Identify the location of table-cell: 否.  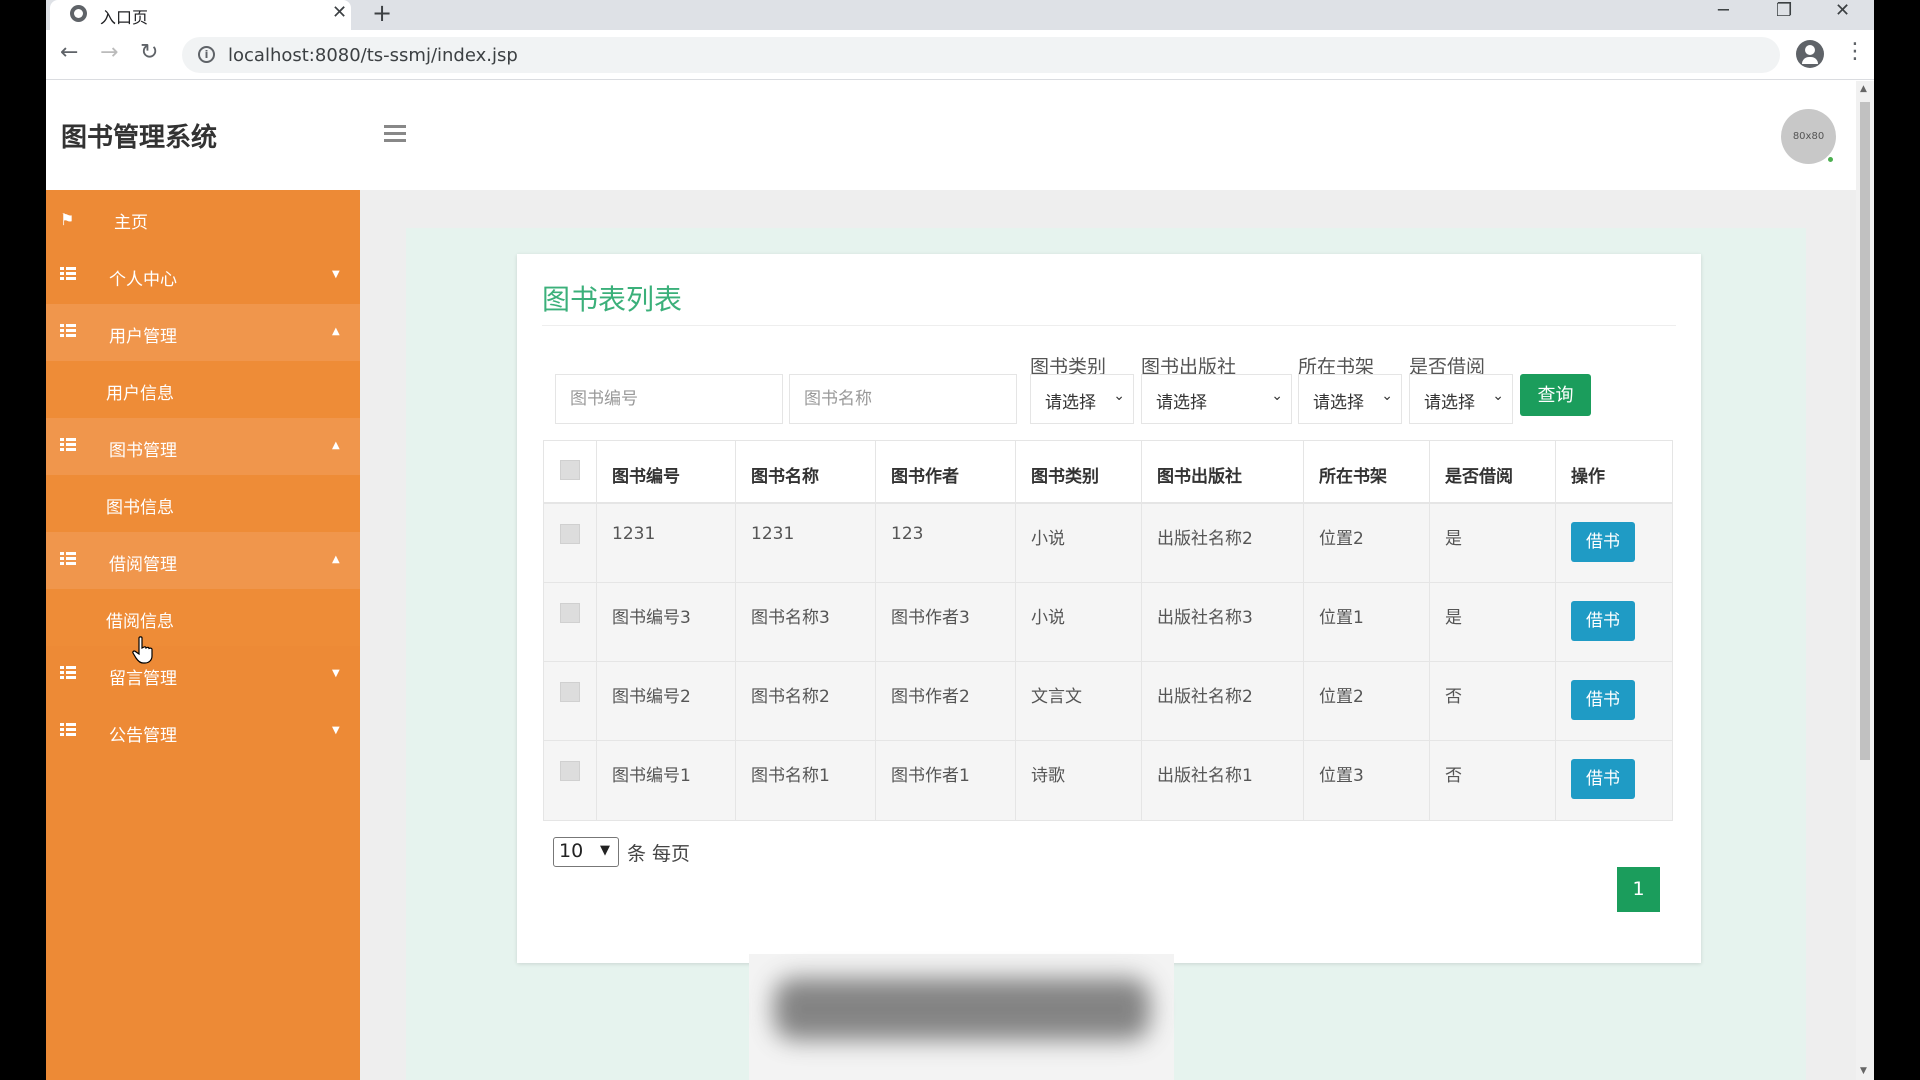
(1493, 701).